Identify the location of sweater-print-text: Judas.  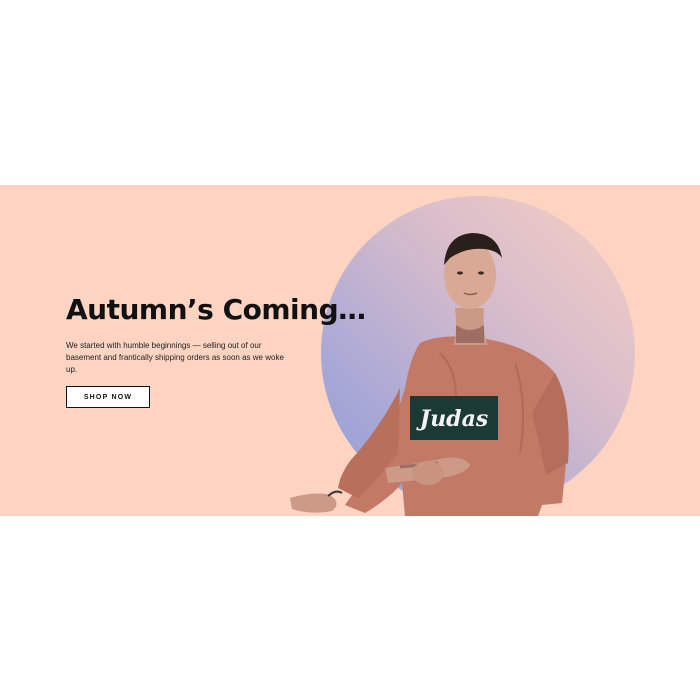
(452, 419).